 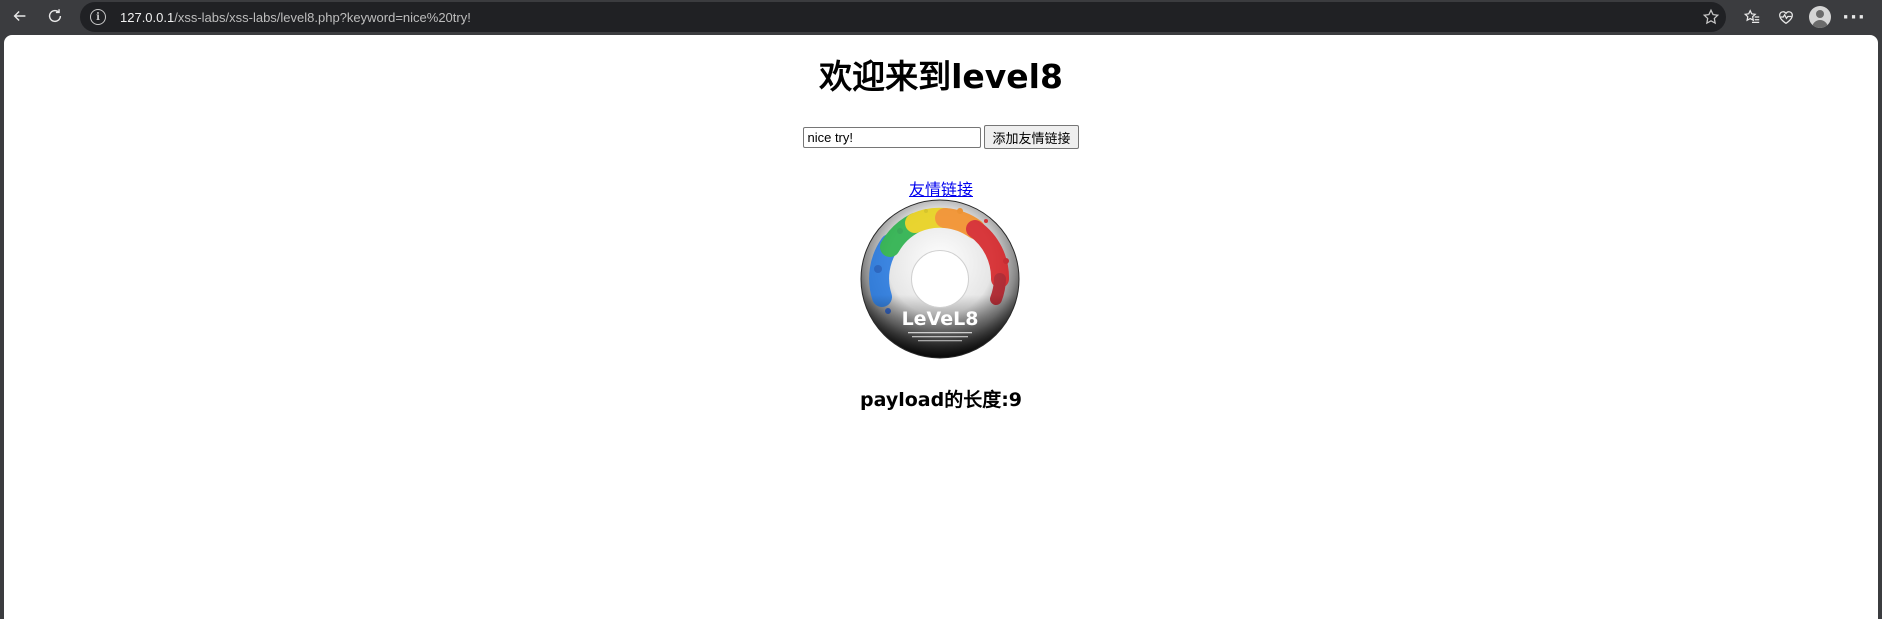 What do you see at coordinates (147, 17) in the screenshot?
I see `url-host: 127.0.0.1` at bounding box center [147, 17].